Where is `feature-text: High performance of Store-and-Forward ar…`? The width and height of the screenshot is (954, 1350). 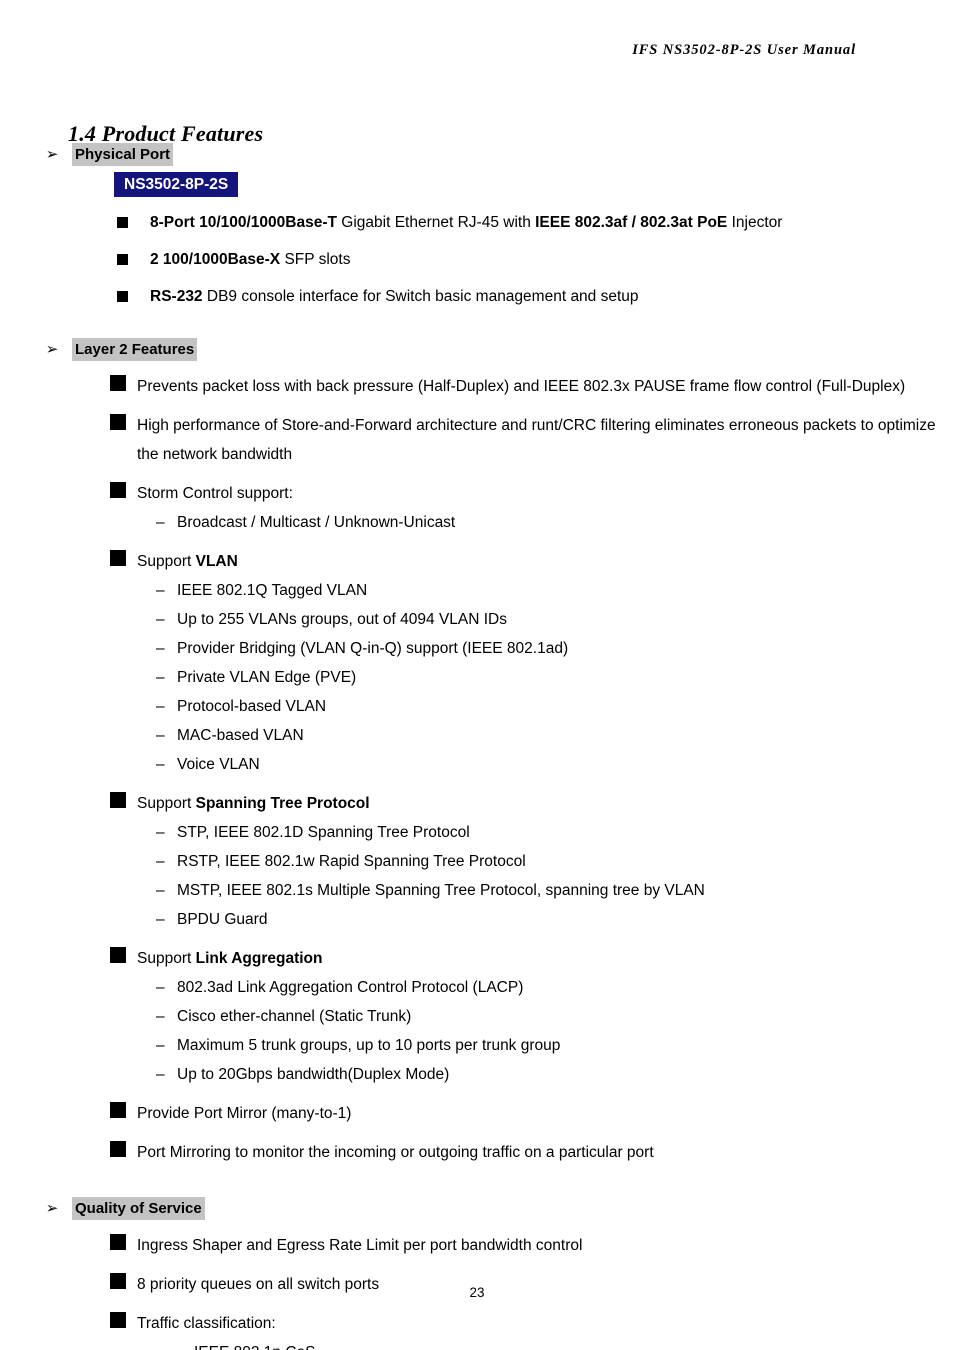
feature-text: High performance of Store-and-Forward ar… is located at coordinates (545, 440).